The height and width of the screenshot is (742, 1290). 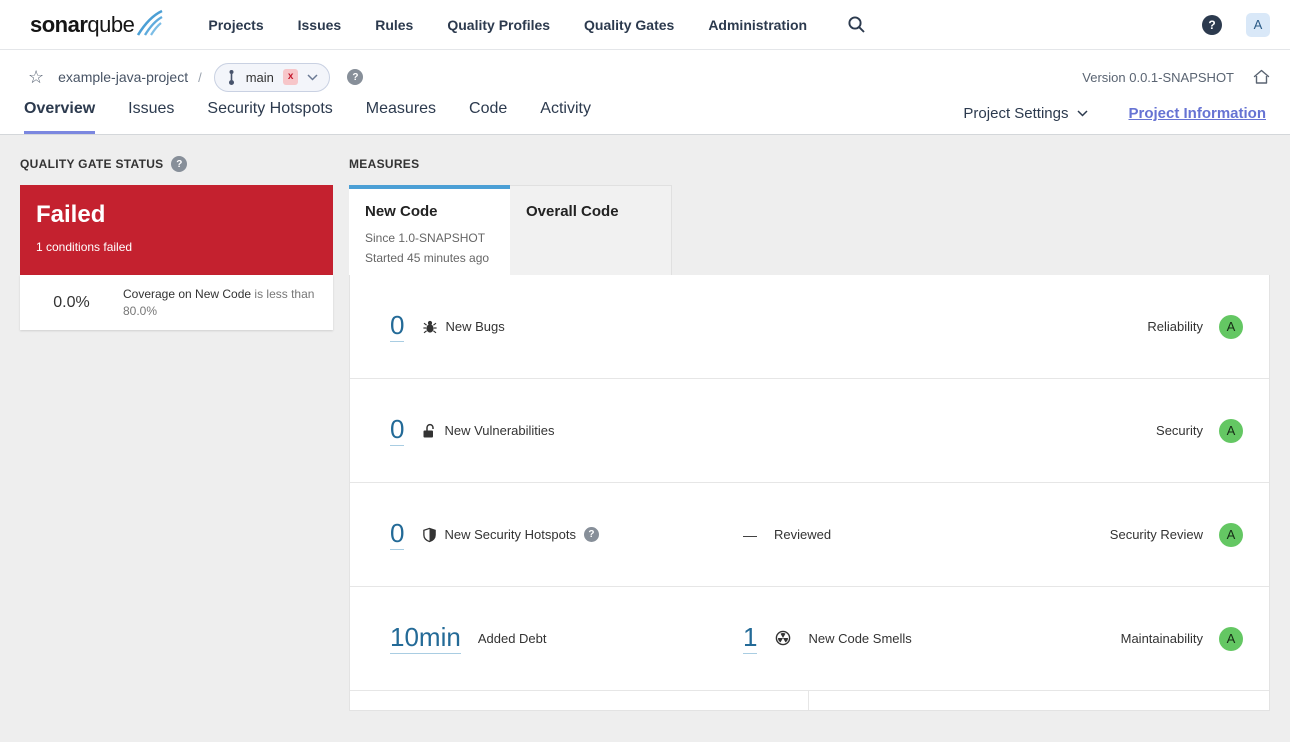 I want to click on new-code-smells-label: New Code Smells, so click(x=860, y=638).